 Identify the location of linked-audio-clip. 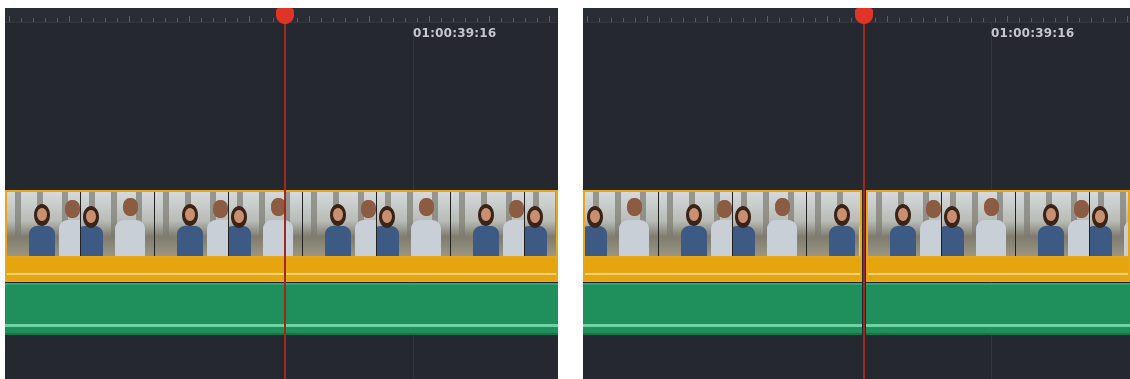
(281, 270).